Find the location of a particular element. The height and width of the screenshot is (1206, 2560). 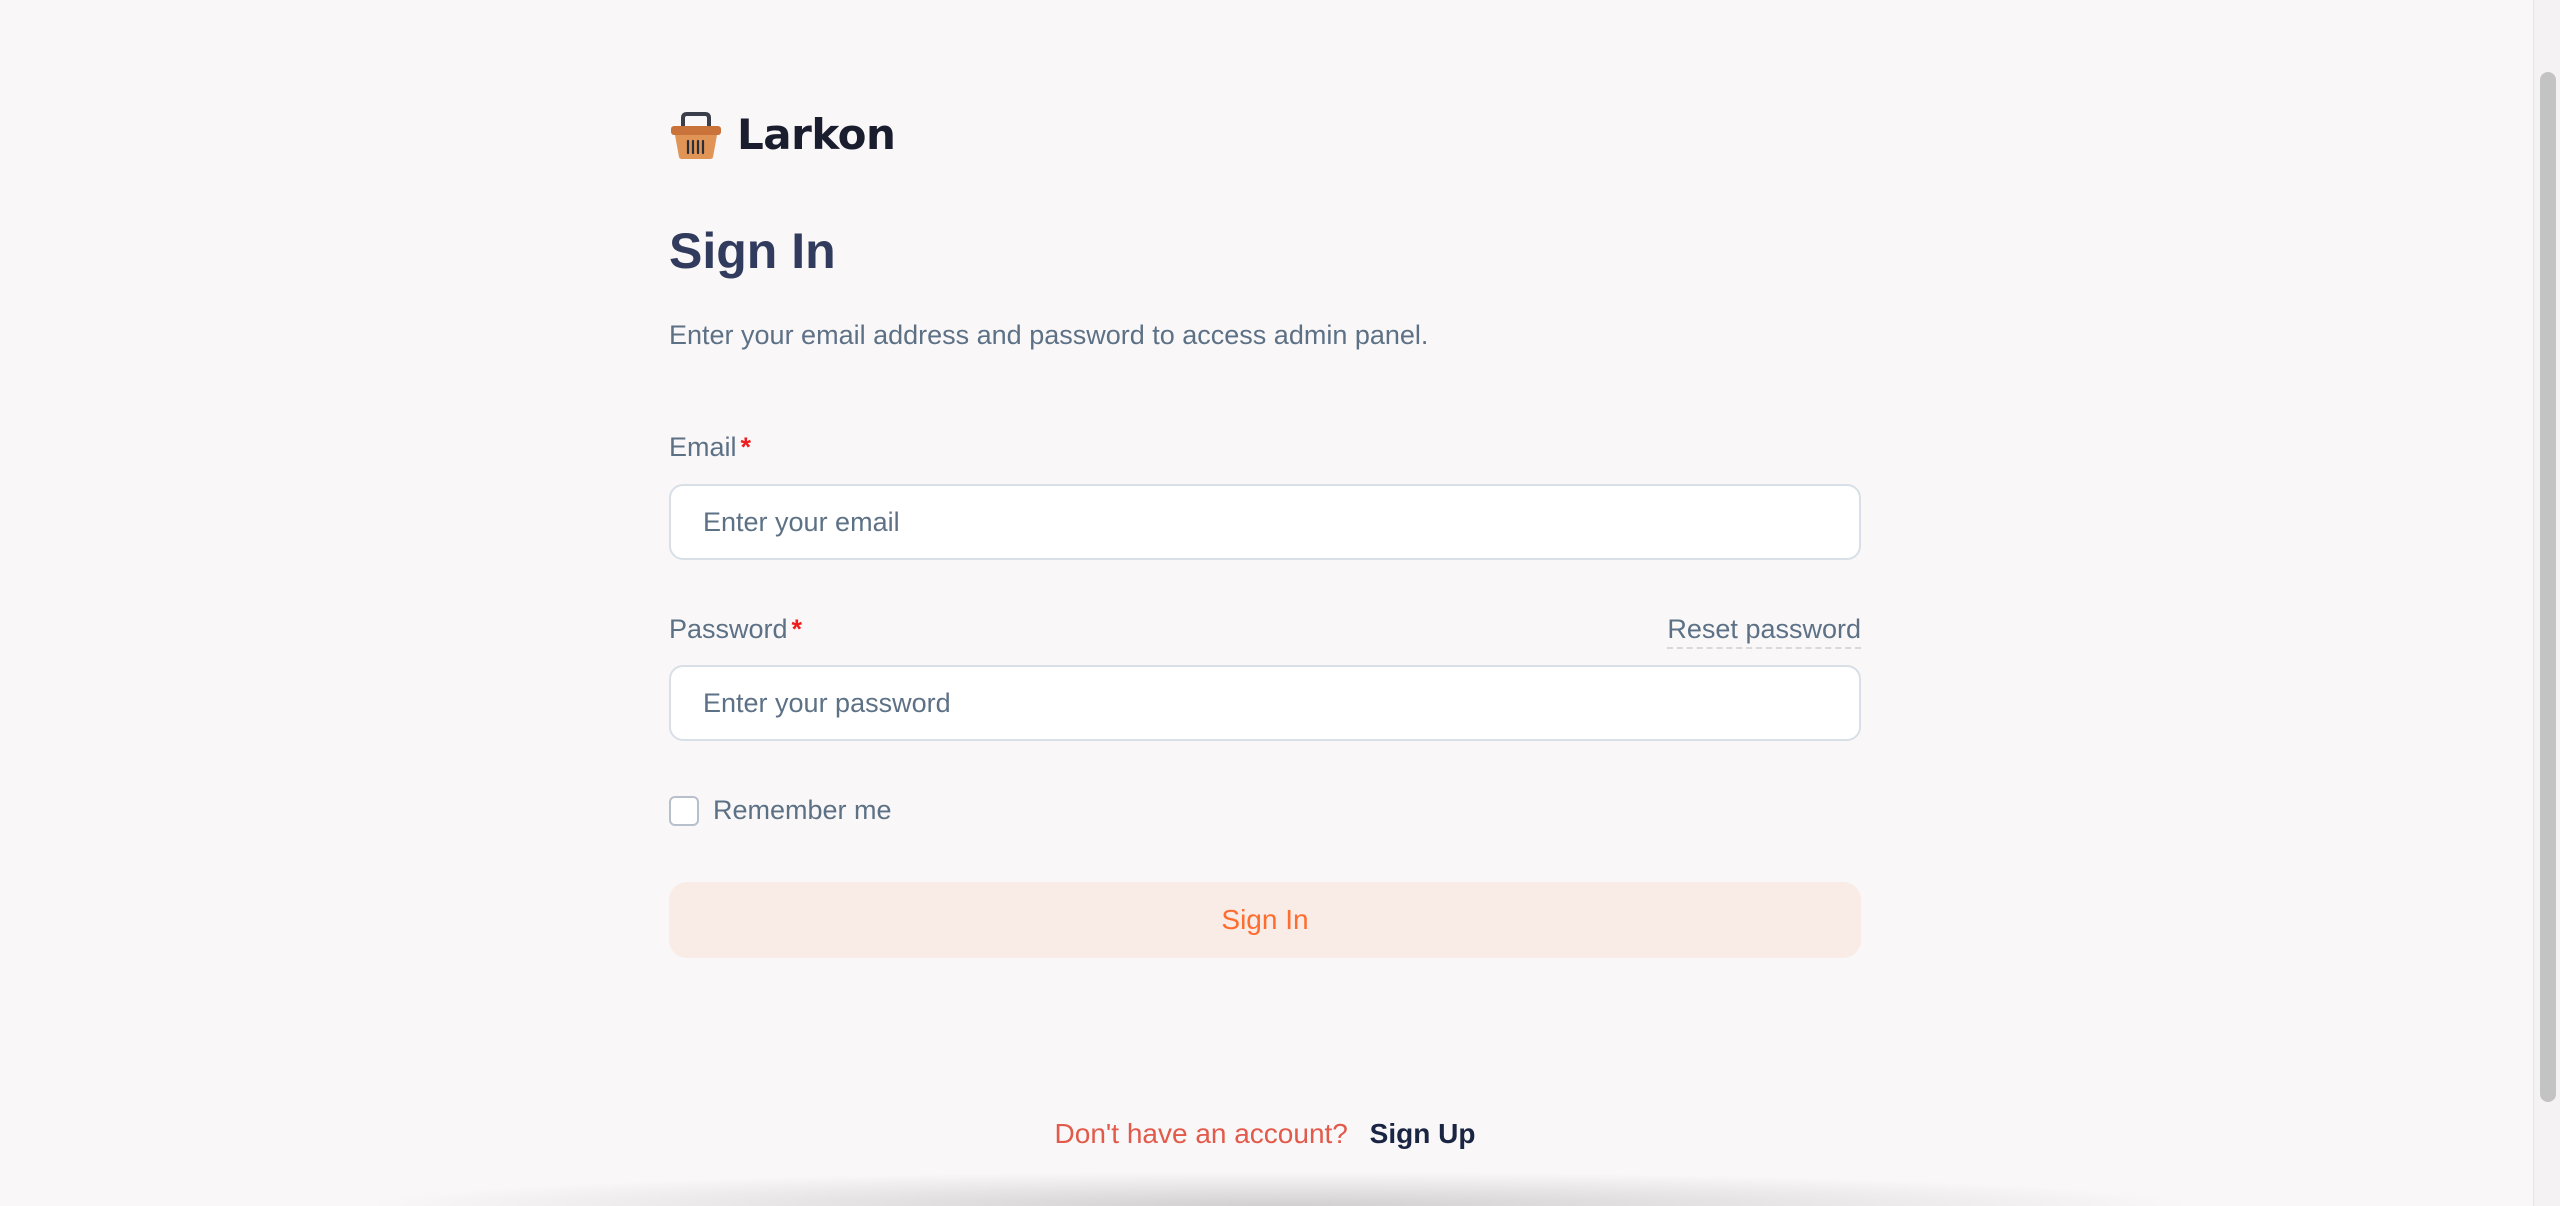

sign-in-button: Sign In is located at coordinates (1265, 920).